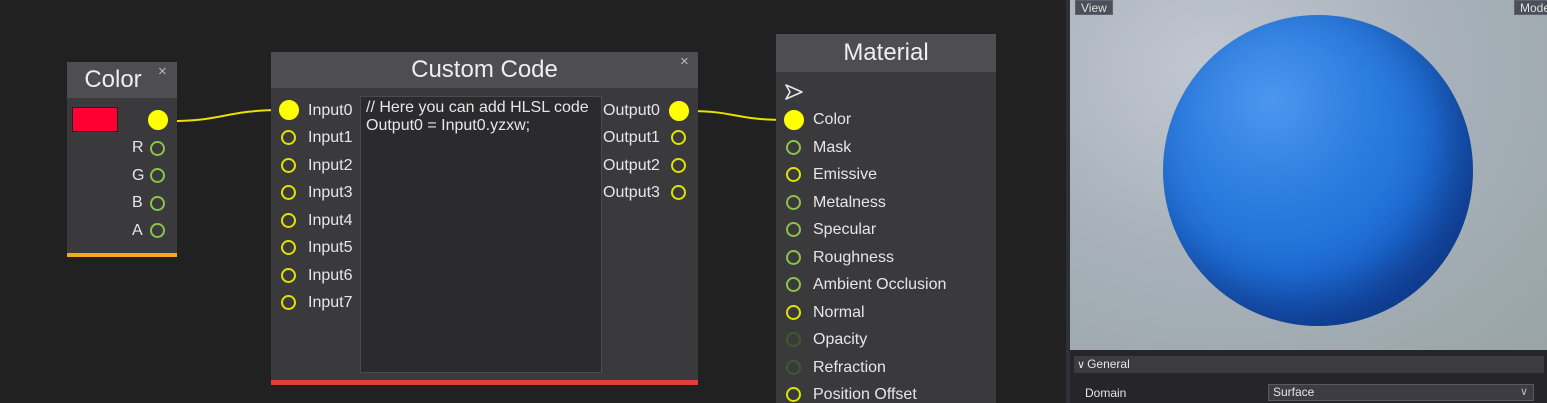  What do you see at coordinates (137, 202) in the screenshot?
I see `output-label-b: B` at bounding box center [137, 202].